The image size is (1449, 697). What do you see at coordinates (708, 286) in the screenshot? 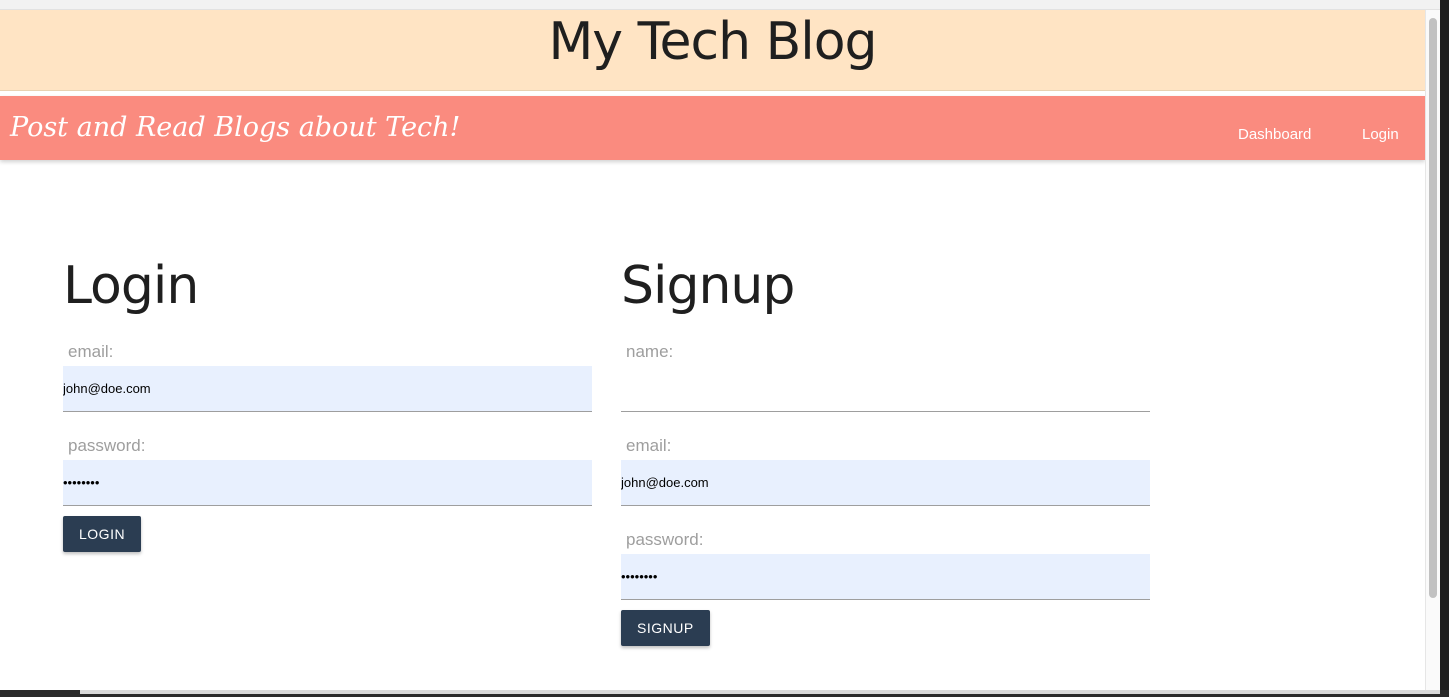
I see `signup-heading: Signup` at bounding box center [708, 286].